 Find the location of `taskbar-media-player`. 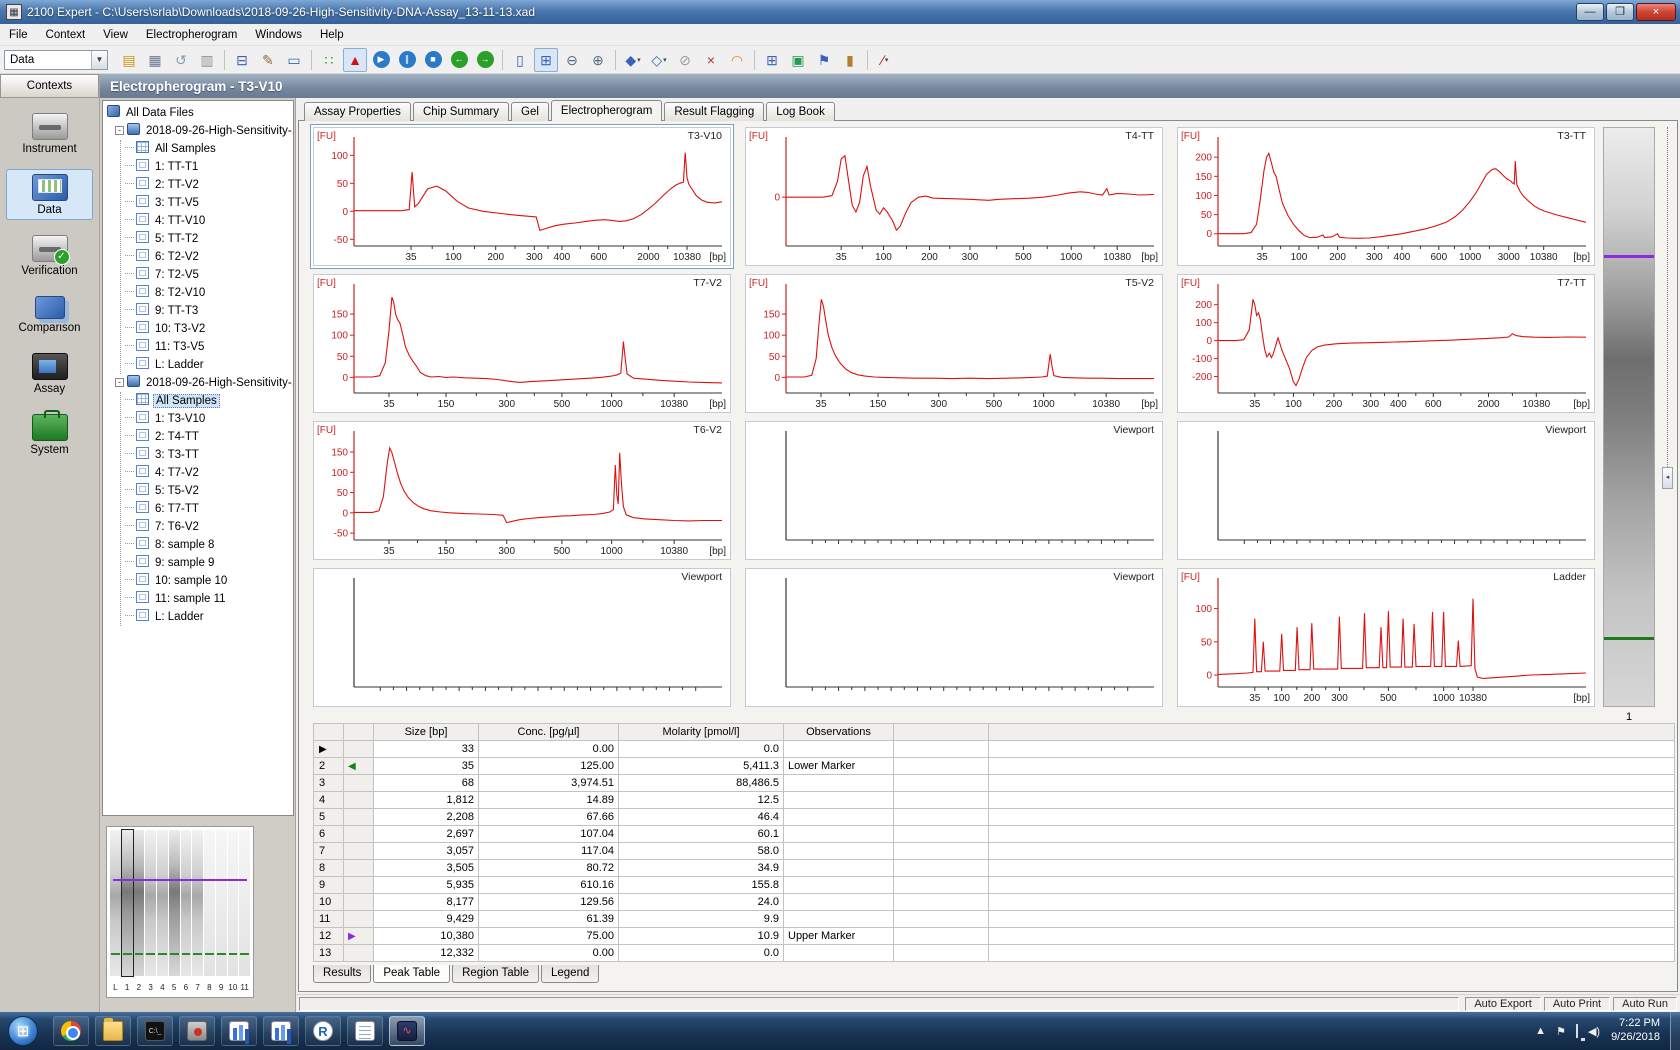

taskbar-media-player is located at coordinates (197, 1031).